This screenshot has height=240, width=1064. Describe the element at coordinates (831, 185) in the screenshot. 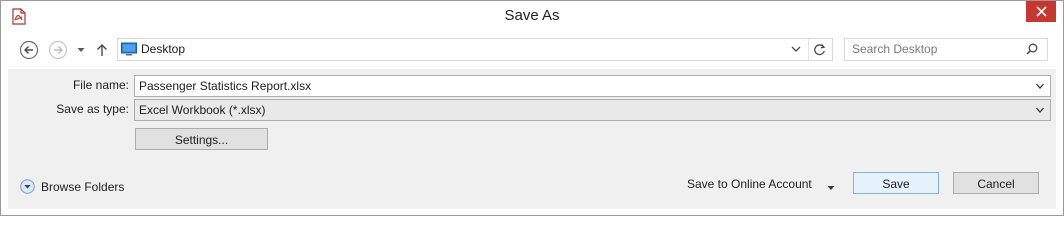

I see `caret-down-icon` at that location.